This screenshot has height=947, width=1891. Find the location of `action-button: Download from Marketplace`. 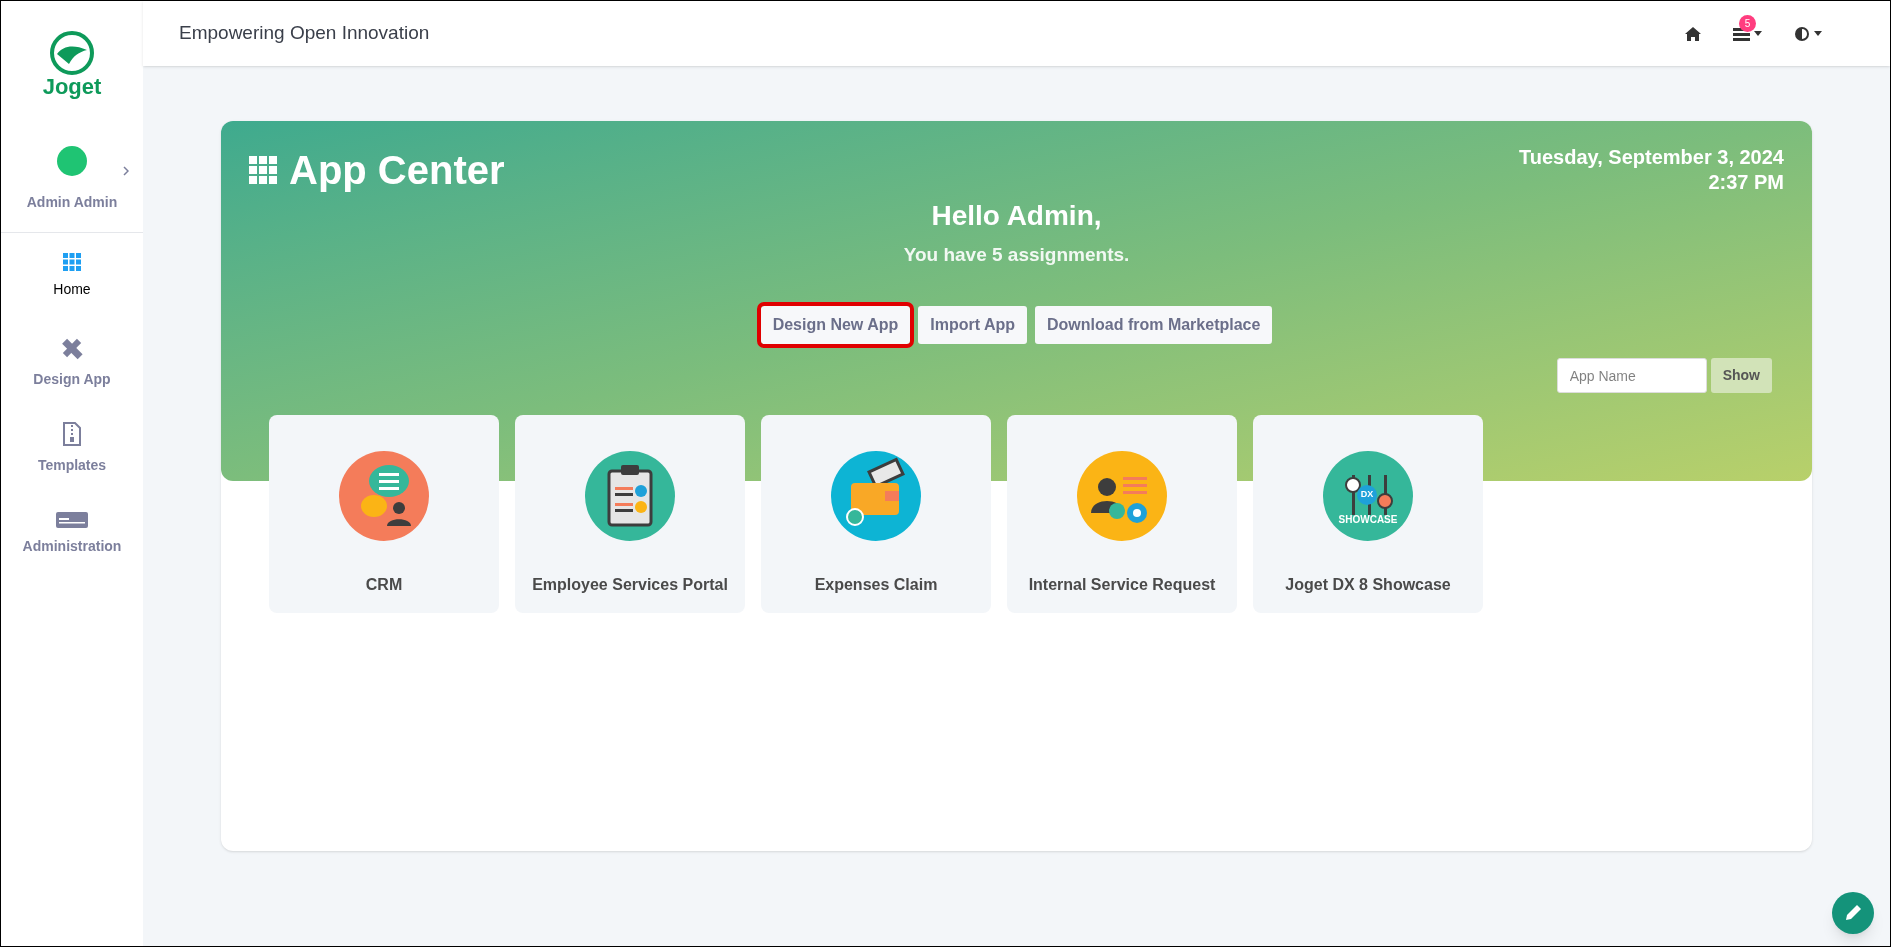

action-button: Download from Marketplace is located at coordinates (1154, 324).